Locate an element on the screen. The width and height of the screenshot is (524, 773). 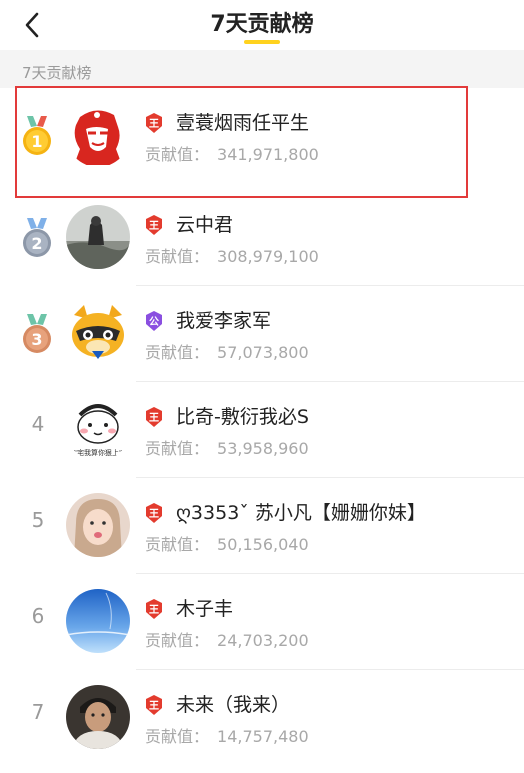
avatar: "宅我算你狠上" is located at coordinates (98, 429).